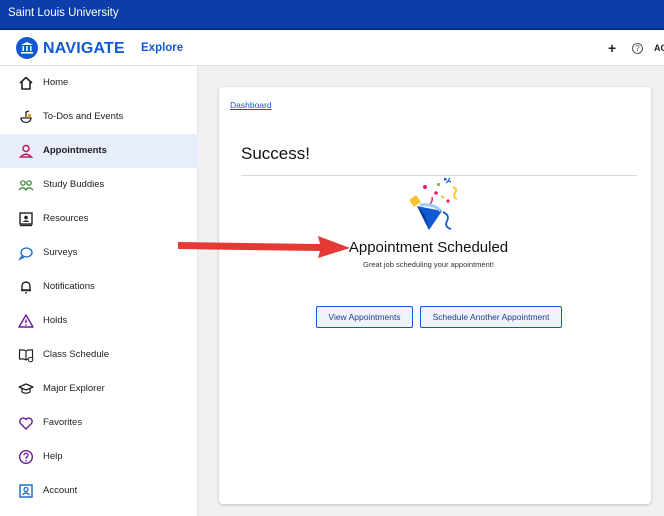  What do you see at coordinates (612, 48) in the screenshot?
I see `plus-icon: +` at bounding box center [612, 48].